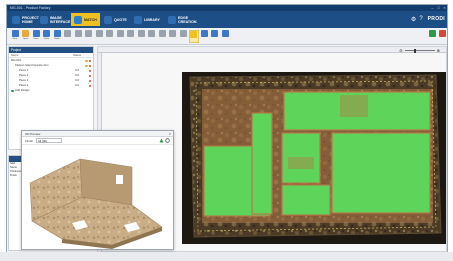  Describe the element at coordinates (15, 203) in the screenshot. I see `properties-panel: Slab Name Thickness Finish` at that location.